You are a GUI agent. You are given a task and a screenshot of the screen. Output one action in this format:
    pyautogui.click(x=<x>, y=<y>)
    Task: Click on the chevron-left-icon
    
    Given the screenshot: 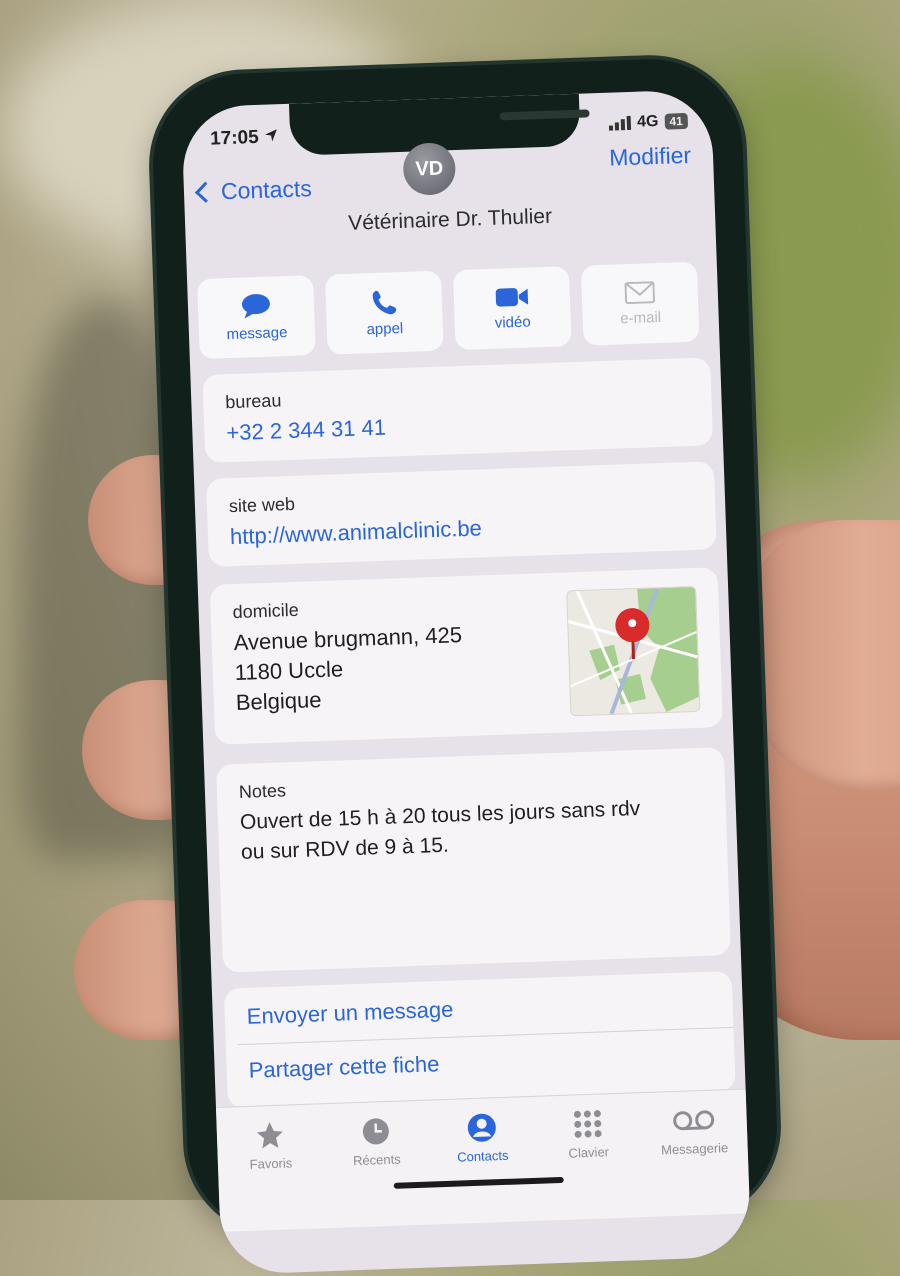 What is the action you would take?
    pyautogui.click(x=205, y=192)
    